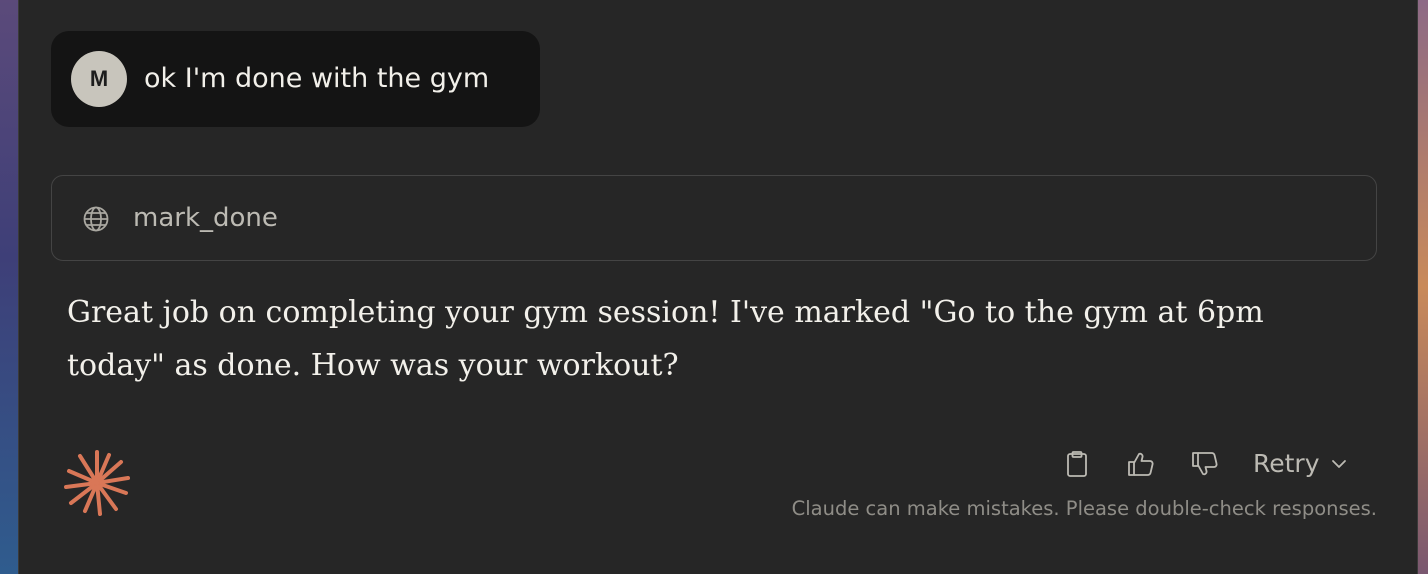 The image size is (1428, 574). I want to click on thumbs-down-icon, so click(1205, 464).